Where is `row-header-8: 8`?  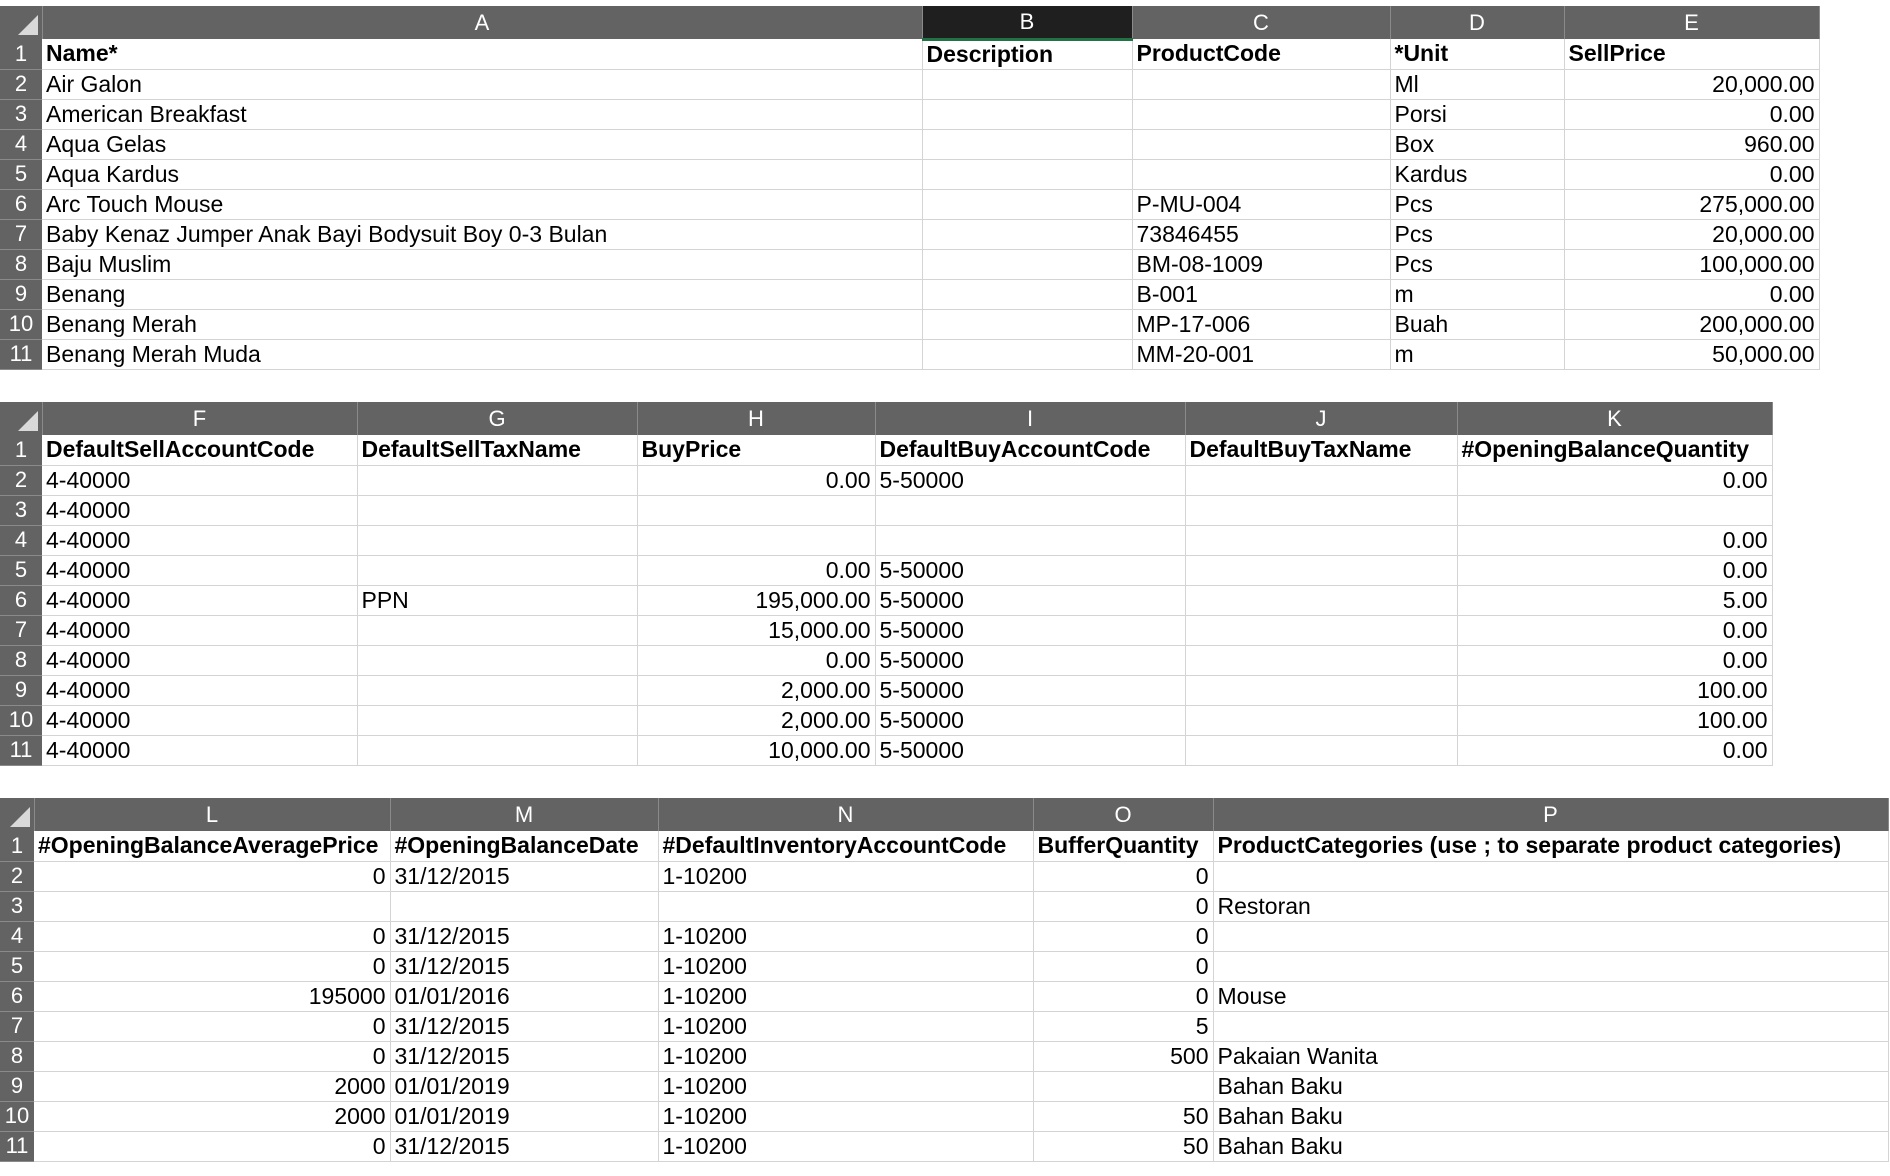
row-header-8: 8 is located at coordinates (21, 264).